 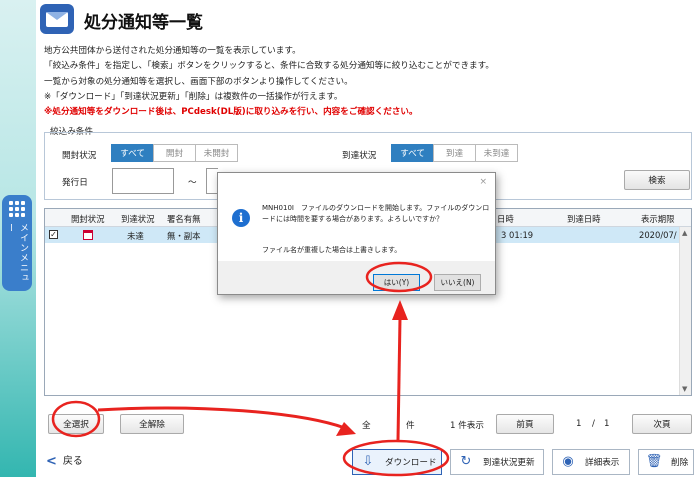 I want to click on trash-icon: 🗑, so click(x=654, y=461).